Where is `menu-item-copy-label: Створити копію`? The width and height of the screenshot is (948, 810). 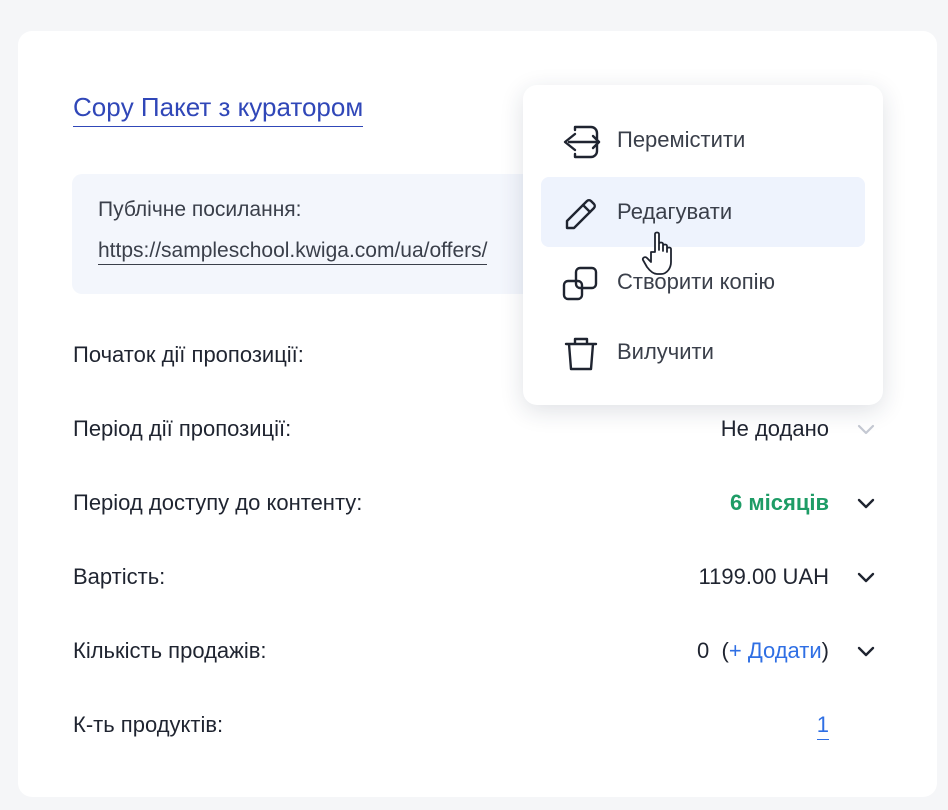 menu-item-copy-label: Створити копію is located at coordinates (696, 281).